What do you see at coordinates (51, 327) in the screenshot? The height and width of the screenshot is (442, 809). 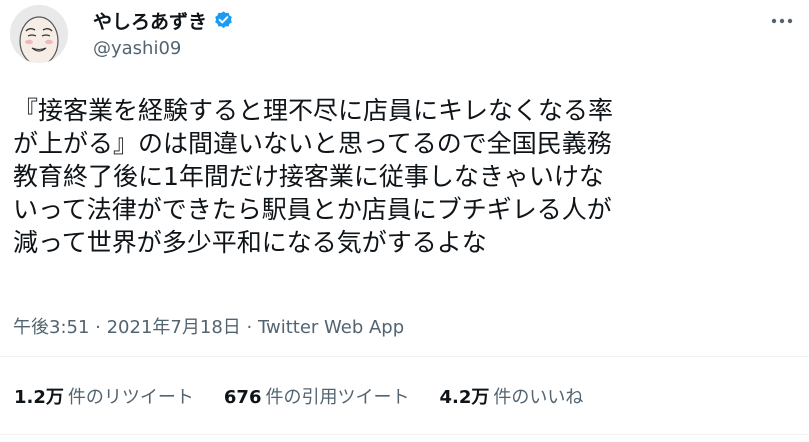 I see `tweet-time: 午後3:51` at bounding box center [51, 327].